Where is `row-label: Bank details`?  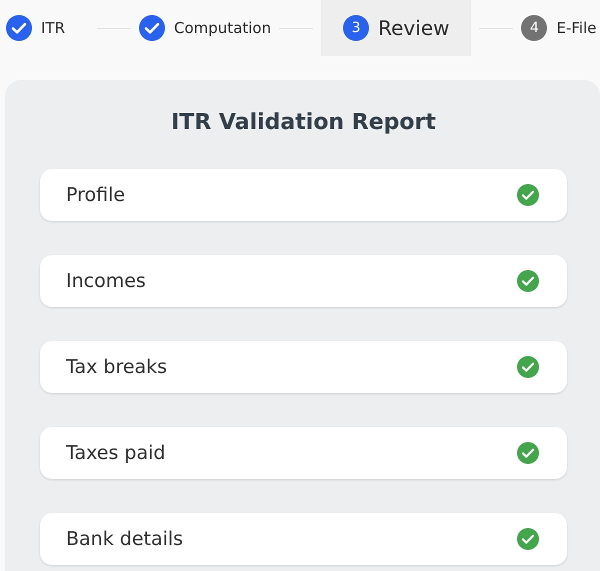
row-label: Bank details is located at coordinates (125, 539).